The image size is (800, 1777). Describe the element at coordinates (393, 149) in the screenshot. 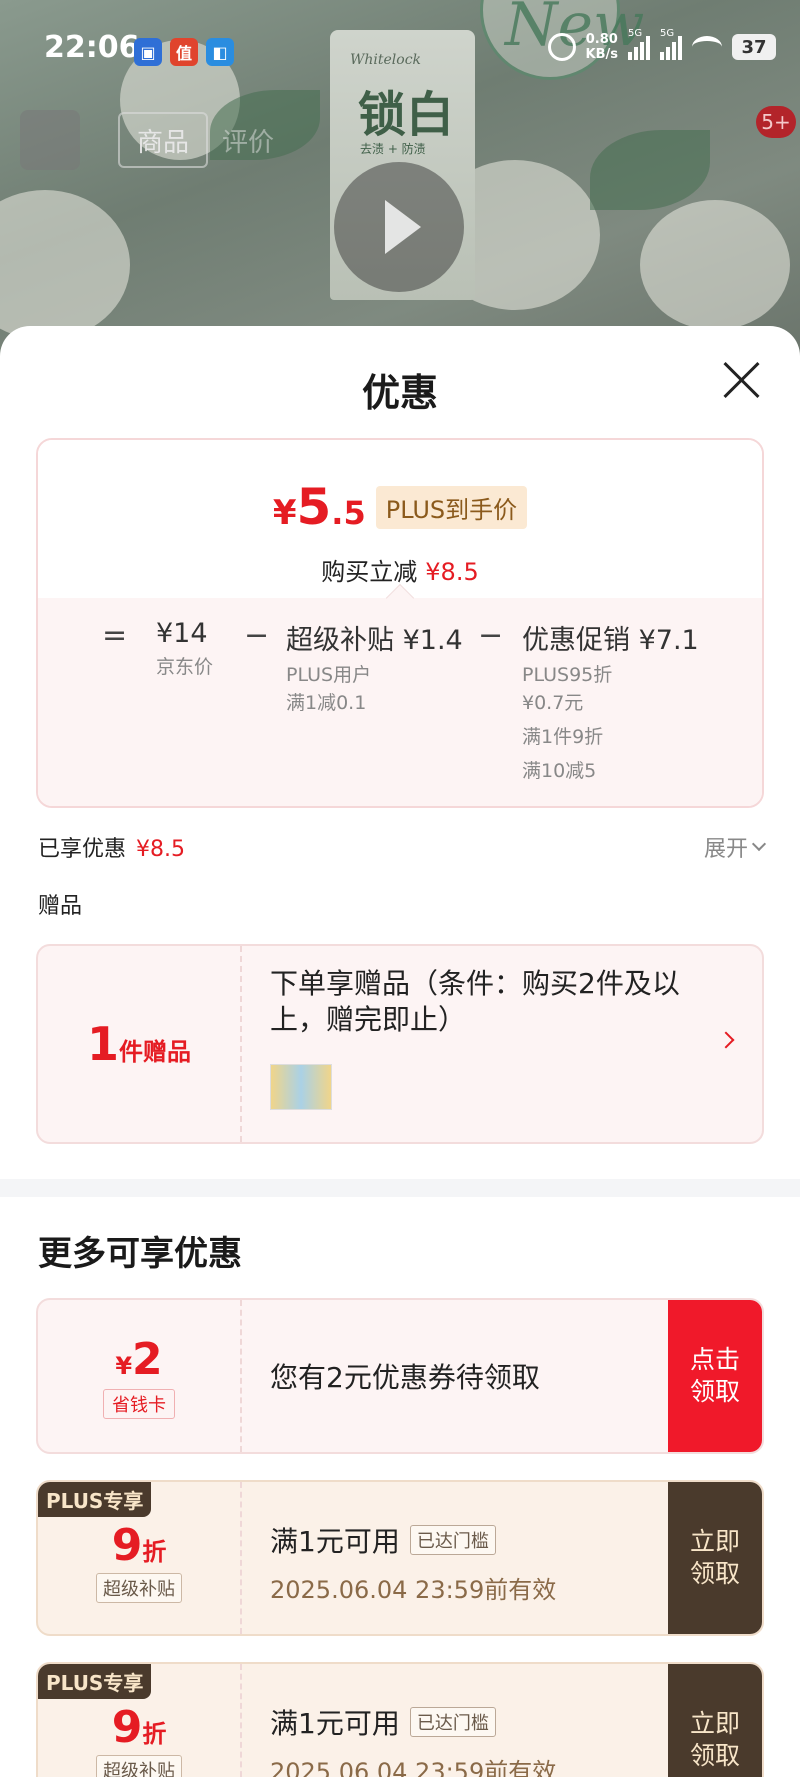

I see `product-slogan: 去渍 + 防渍` at that location.